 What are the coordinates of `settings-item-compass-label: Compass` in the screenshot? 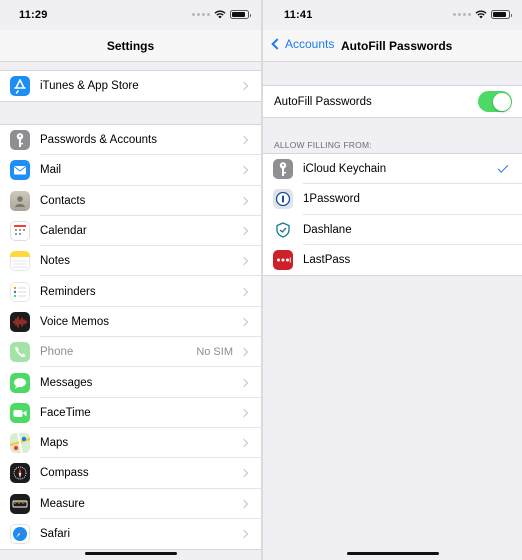 It's located at (64, 473).